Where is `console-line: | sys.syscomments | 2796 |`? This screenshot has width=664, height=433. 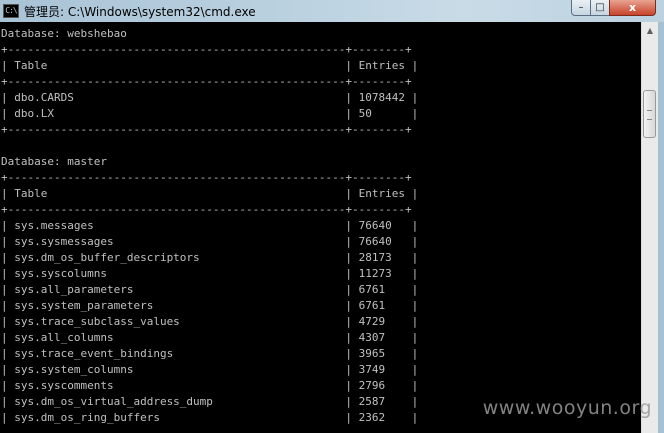 console-line: | sys.syscomments | 2796 | is located at coordinates (210, 385).